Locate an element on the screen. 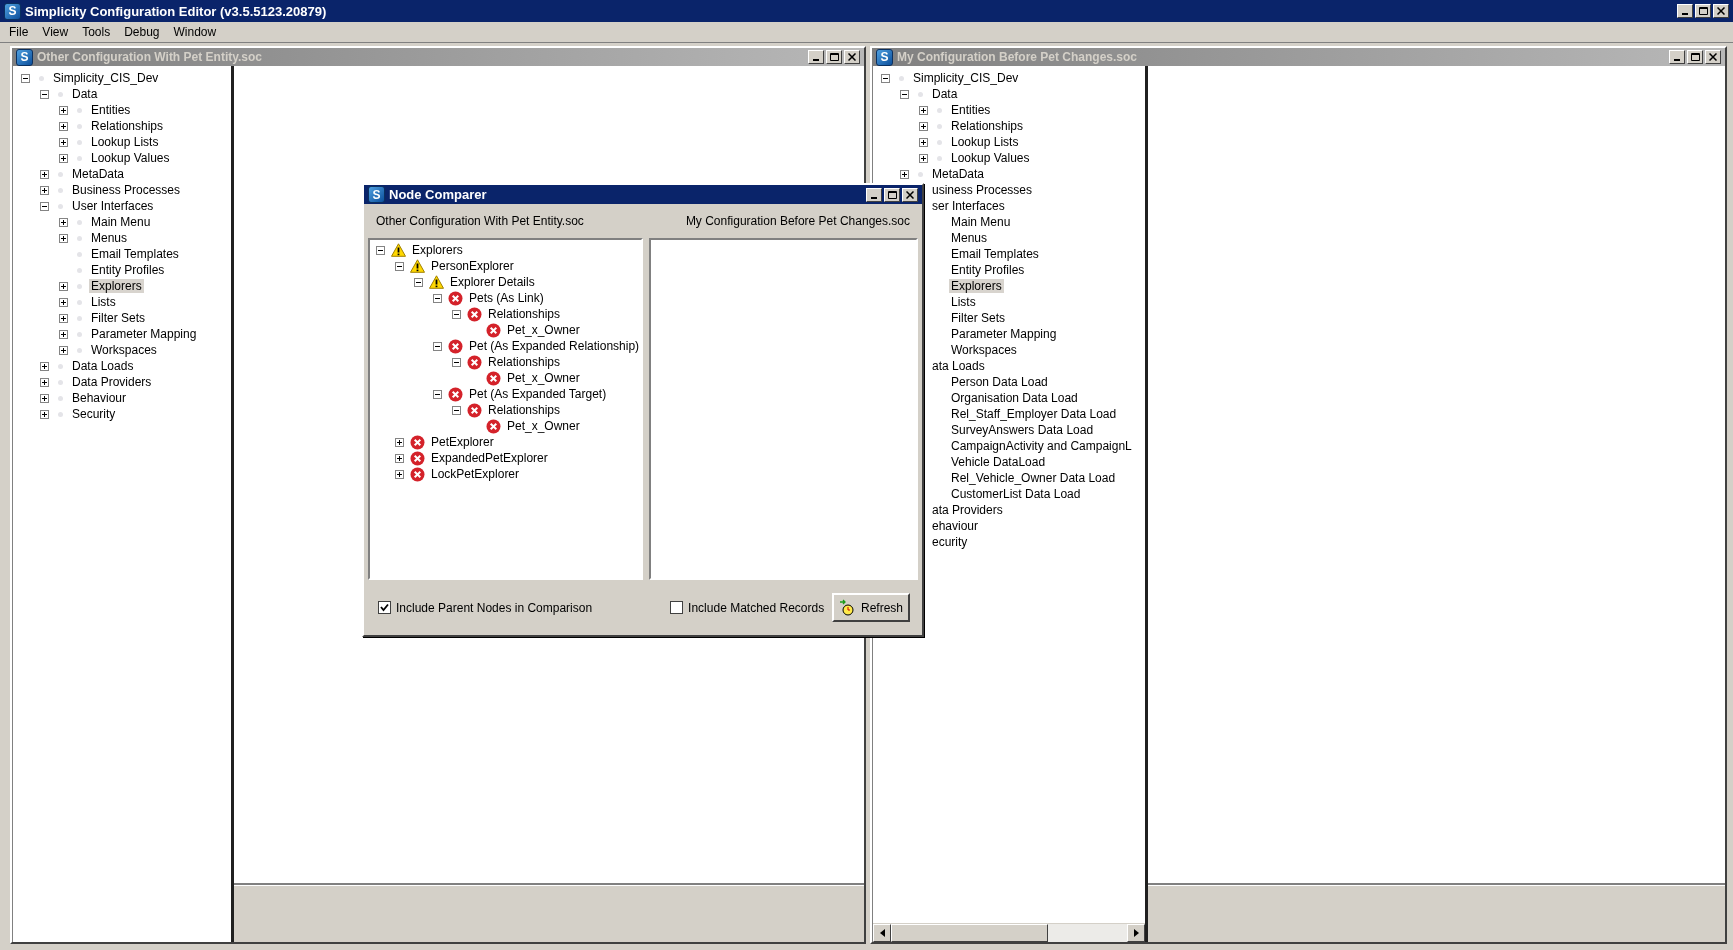 Image resolution: width=1733 pixels, height=950 pixels. tree-item: Data Providers is located at coordinates (112, 382).